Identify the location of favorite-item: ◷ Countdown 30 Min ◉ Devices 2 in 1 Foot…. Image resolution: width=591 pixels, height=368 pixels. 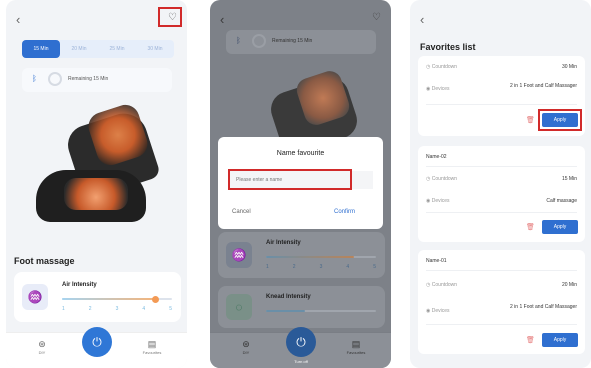
(501, 96).